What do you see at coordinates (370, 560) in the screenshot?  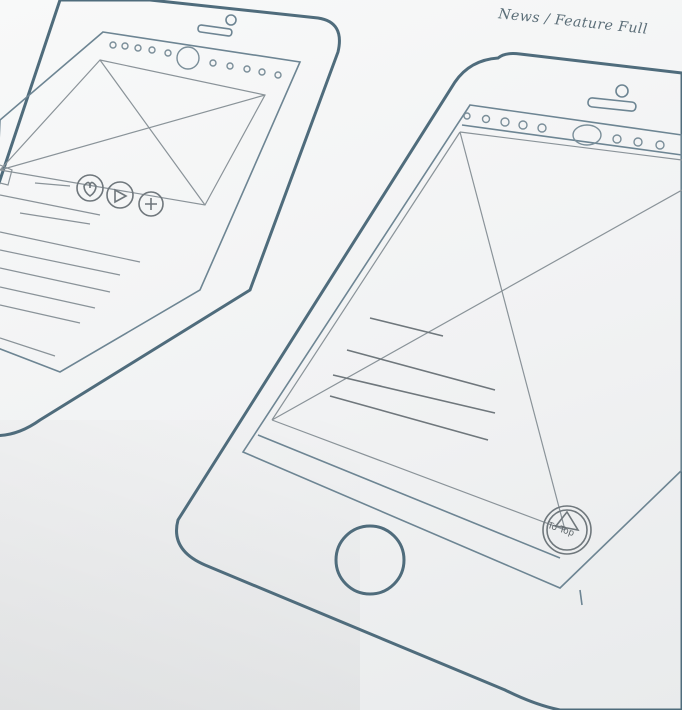 I see `home-button` at bounding box center [370, 560].